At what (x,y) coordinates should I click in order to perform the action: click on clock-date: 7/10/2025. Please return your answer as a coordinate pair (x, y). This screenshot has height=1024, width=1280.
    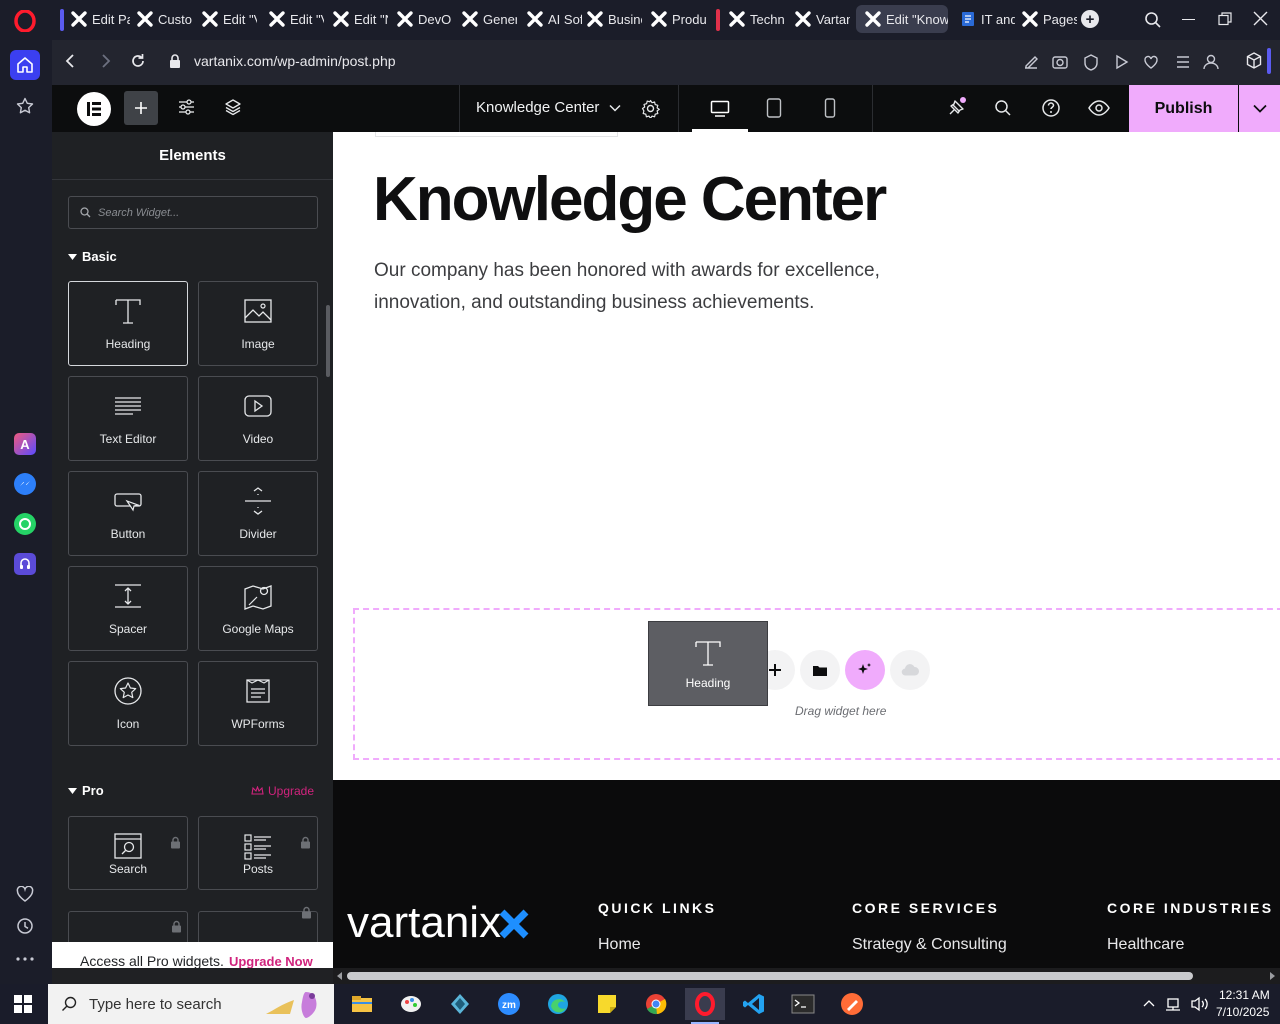
    Looking at the image, I should click on (1242, 1012).